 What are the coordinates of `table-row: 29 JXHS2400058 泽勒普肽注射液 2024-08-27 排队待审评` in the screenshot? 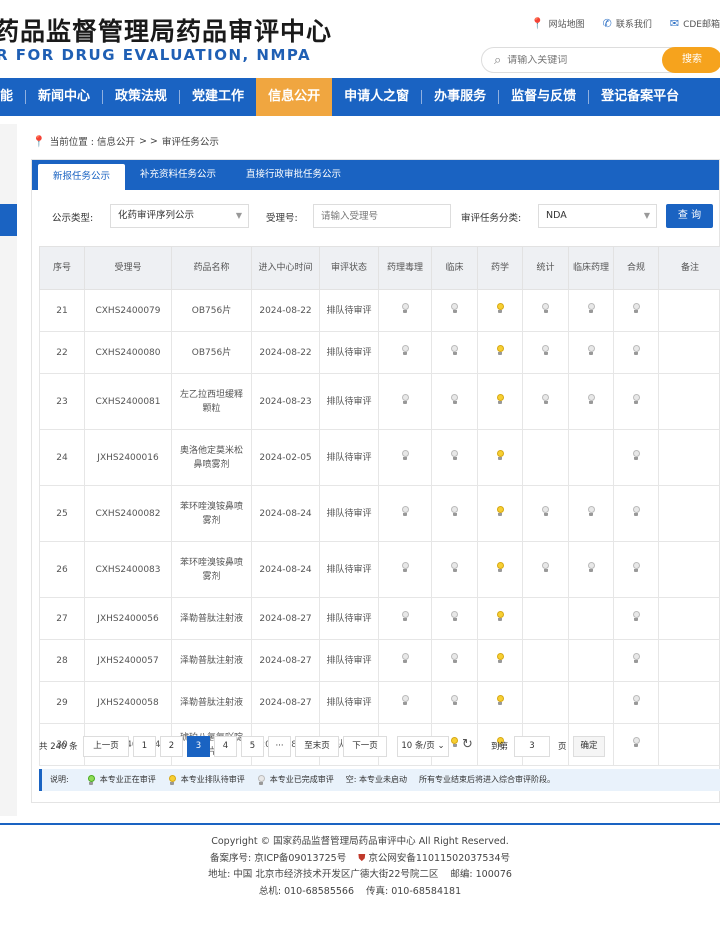 It's located at (379, 702).